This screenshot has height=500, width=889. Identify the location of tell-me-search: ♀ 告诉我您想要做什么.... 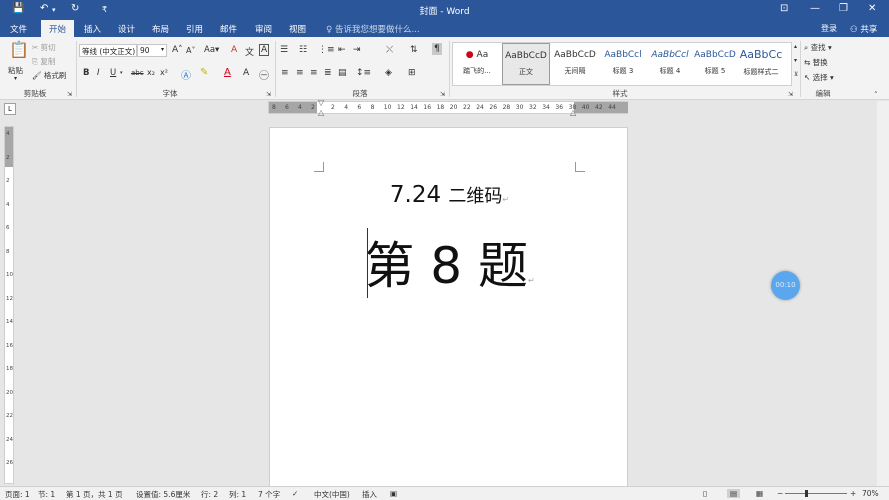
(373, 29).